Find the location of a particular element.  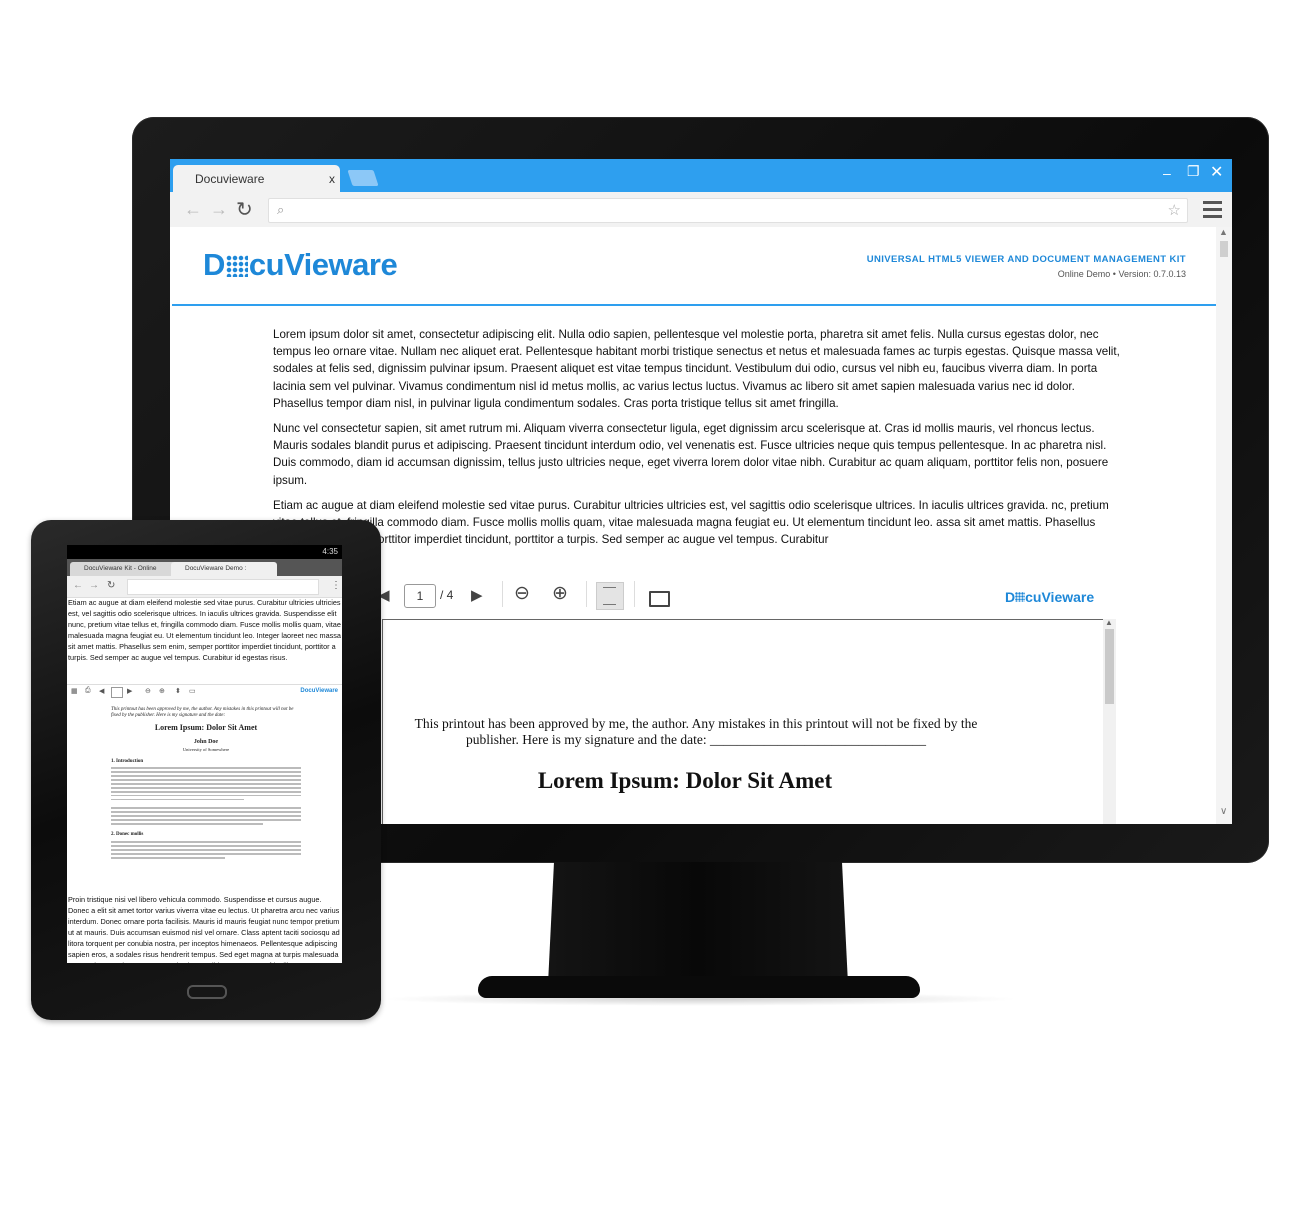

tablet-status-bar: 4:35 is located at coordinates (204, 552).